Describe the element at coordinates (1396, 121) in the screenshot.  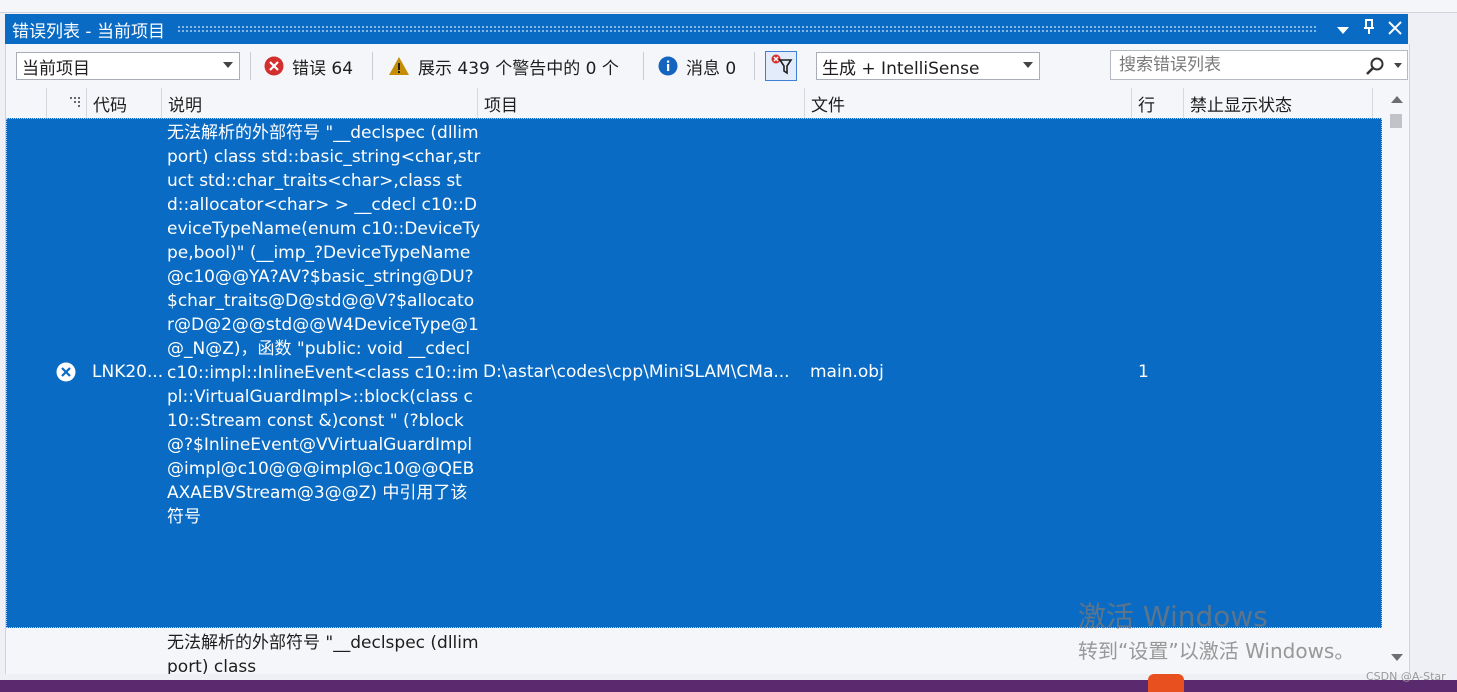
I see `scroll-thumb` at that location.